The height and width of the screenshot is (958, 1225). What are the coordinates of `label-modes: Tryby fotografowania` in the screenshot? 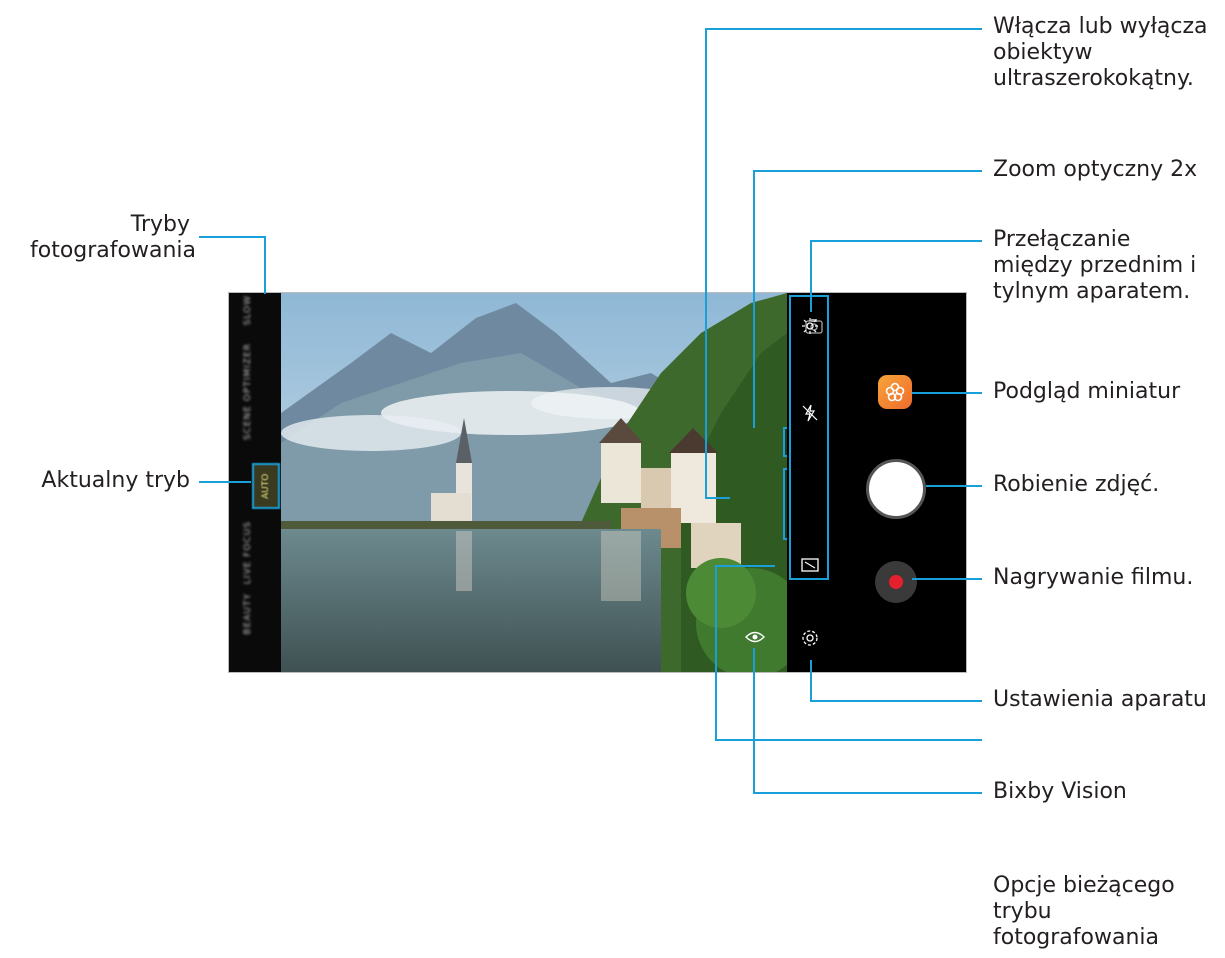 It's located at (113, 238).